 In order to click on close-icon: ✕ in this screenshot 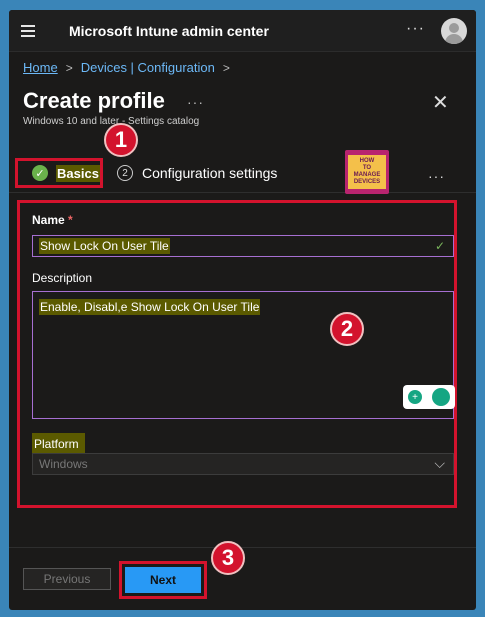, I will do `click(440, 102)`.